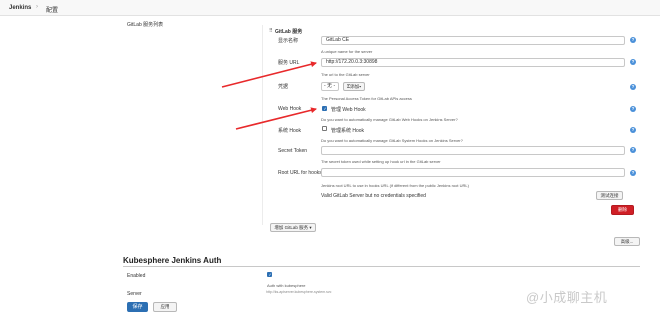 This screenshot has width=660, height=316. I want to click on top-breadcrumb-bar, so click(330, 8).